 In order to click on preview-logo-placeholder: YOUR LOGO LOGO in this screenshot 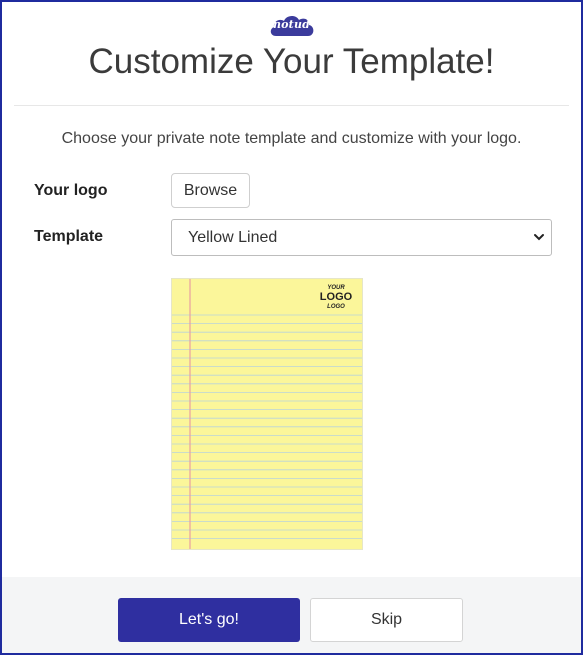, I will do `click(336, 297)`.